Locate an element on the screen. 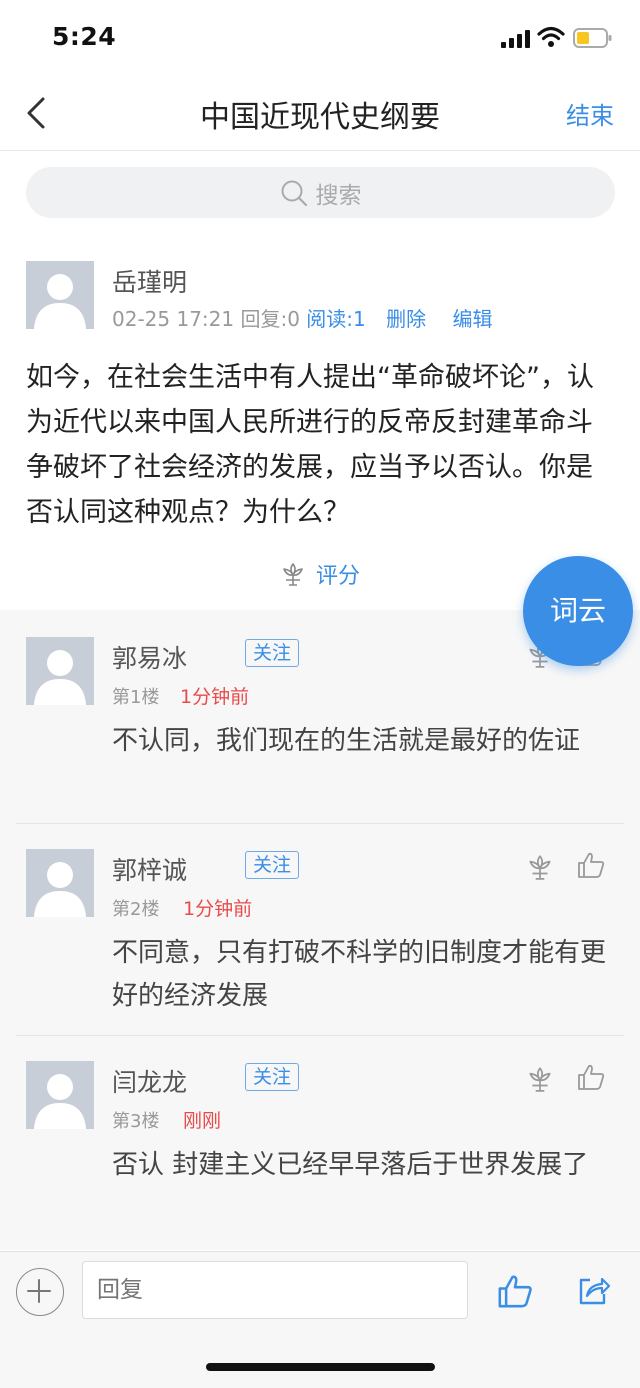  end-button: 结束 is located at coordinates (590, 113).